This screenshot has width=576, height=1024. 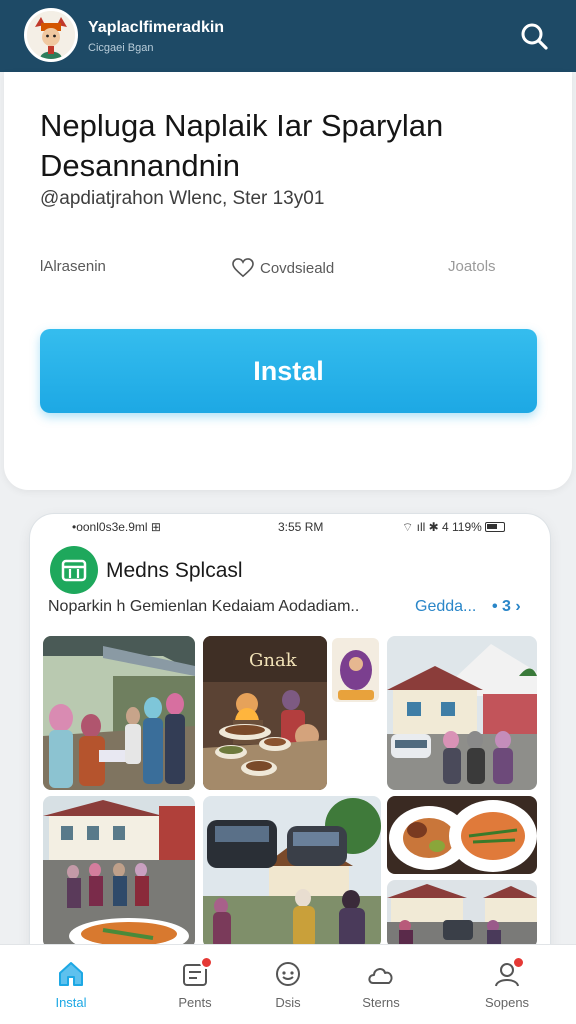 I want to click on photo-market-queue, so click(x=119, y=713).